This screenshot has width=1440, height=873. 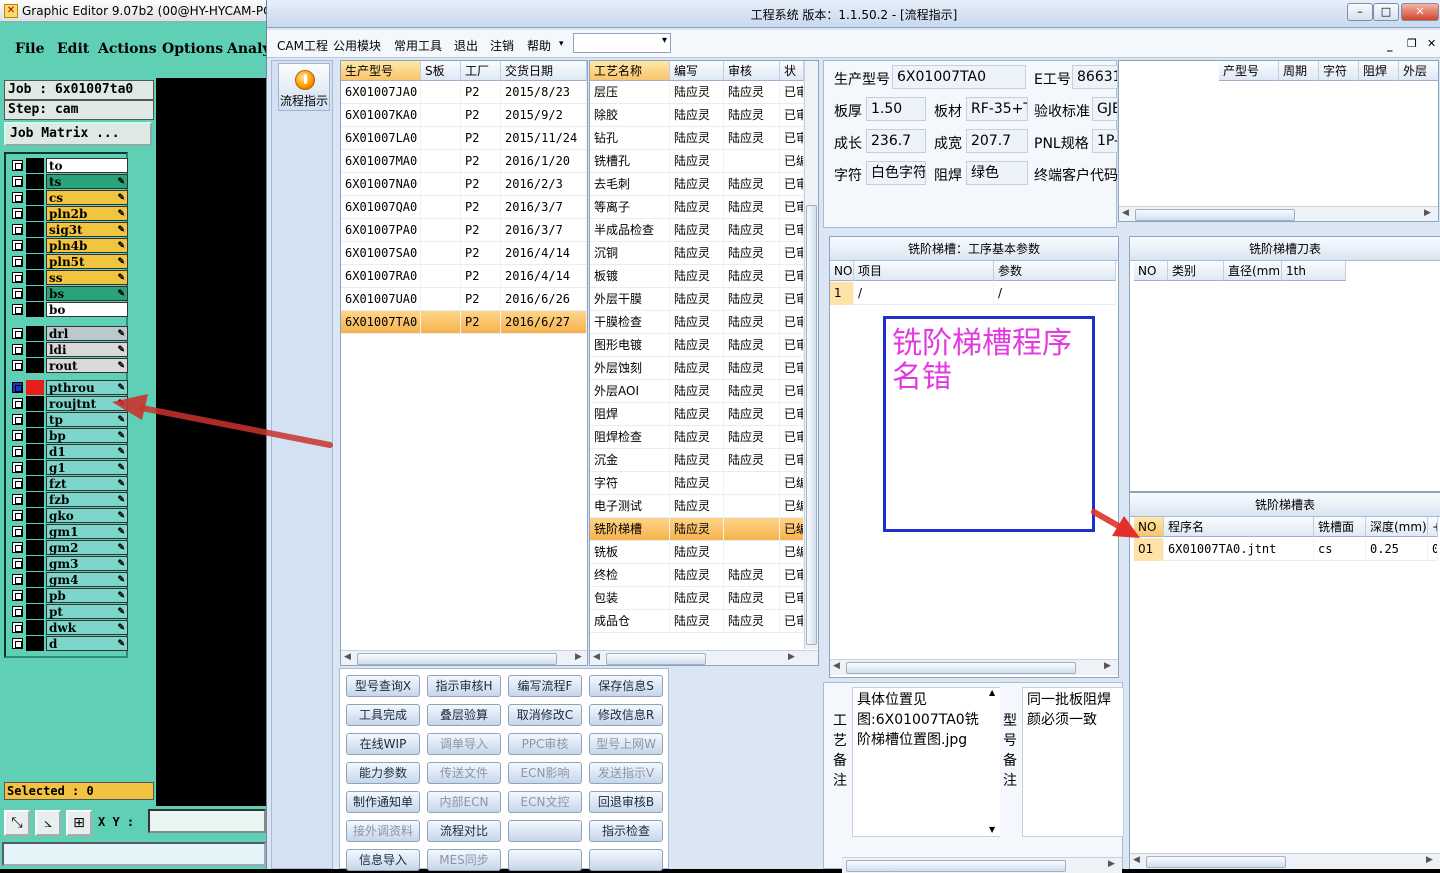 I want to click on annotation-arrows, so click(x=626, y=466).